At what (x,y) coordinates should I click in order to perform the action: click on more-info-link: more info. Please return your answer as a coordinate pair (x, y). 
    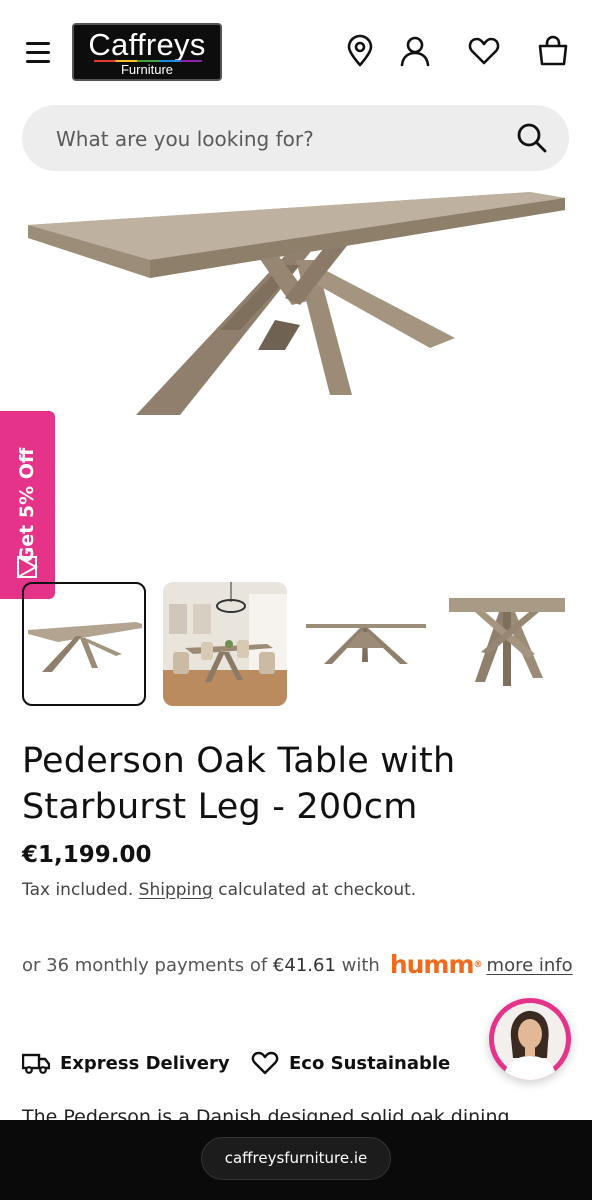
    Looking at the image, I should click on (530, 965).